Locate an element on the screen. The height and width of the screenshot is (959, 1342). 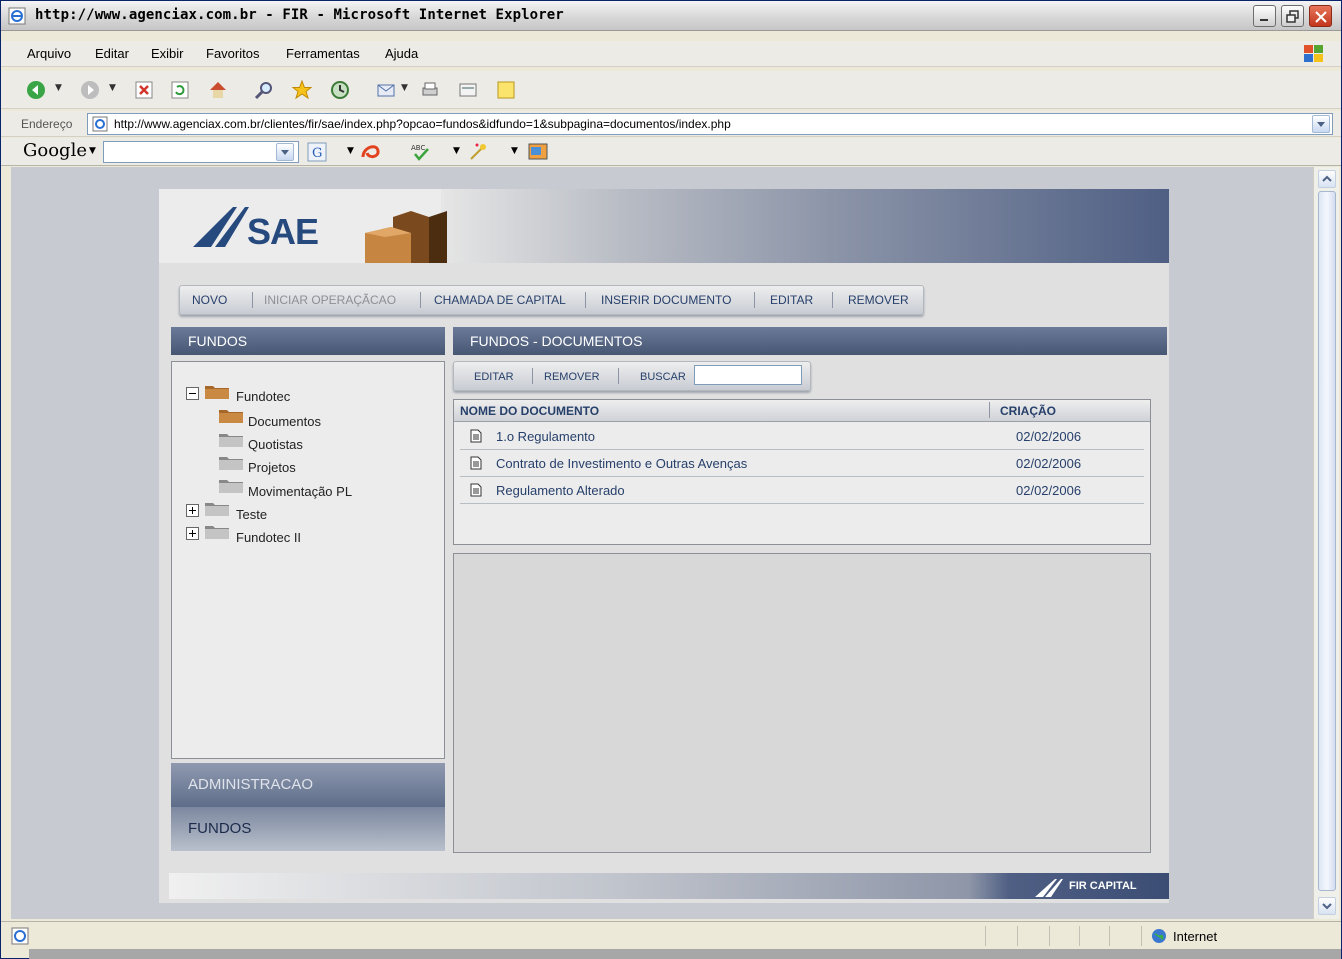
column-criacao: CRIAÇÃO is located at coordinates (1028, 411).